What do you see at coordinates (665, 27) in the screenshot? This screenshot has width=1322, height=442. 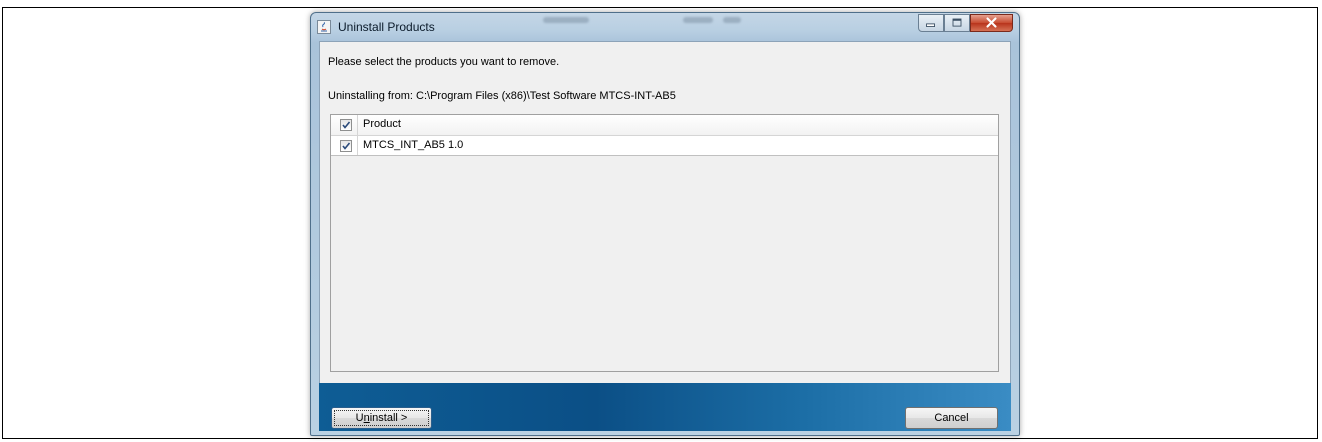 I see `title-bar: Uninstall Products` at bounding box center [665, 27].